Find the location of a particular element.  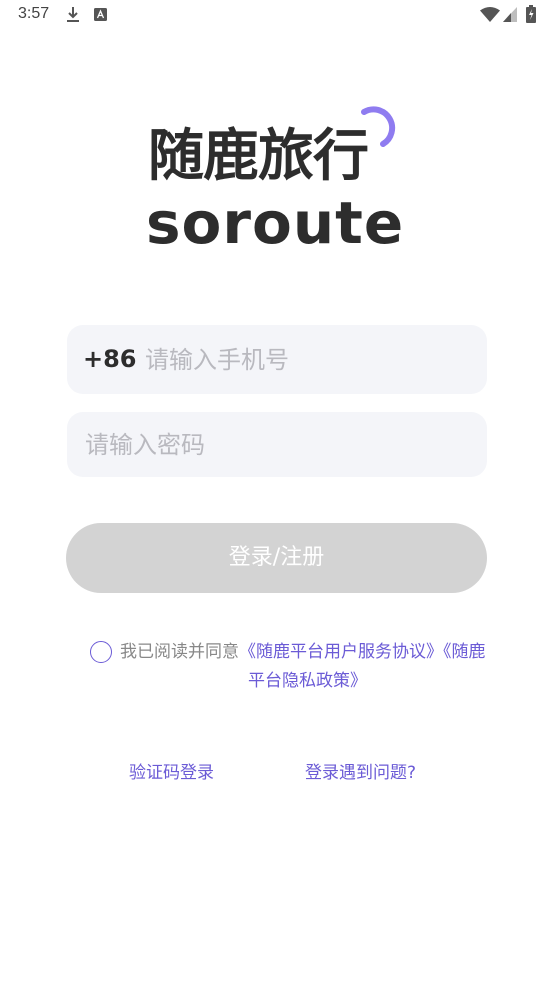

country-code: +86 is located at coordinates (110, 359).